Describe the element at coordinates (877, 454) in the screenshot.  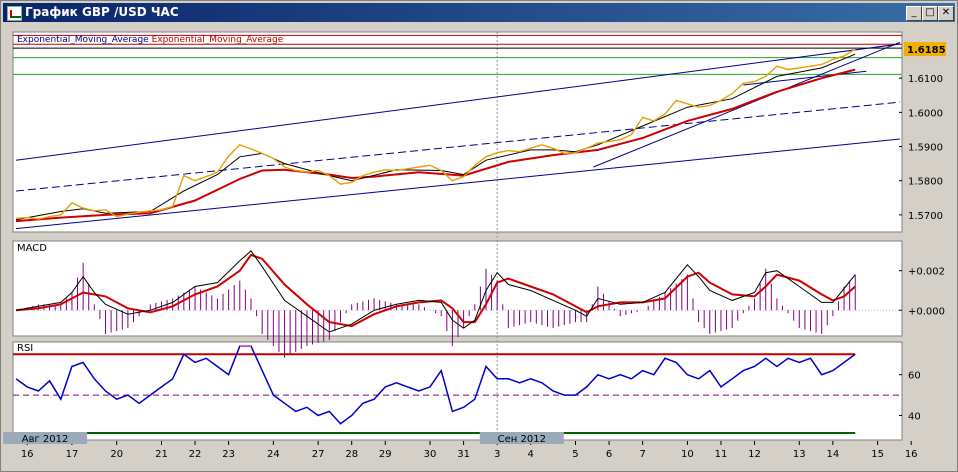
I see `x-tick-label: 15` at that location.